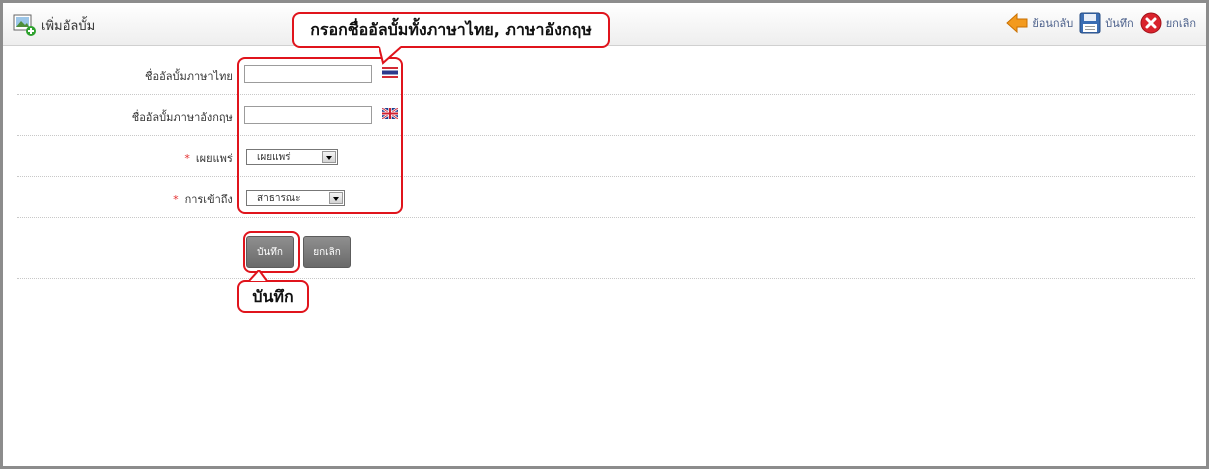  Describe the element at coordinates (393, 56) in the screenshot. I see `callout-pointer` at that location.